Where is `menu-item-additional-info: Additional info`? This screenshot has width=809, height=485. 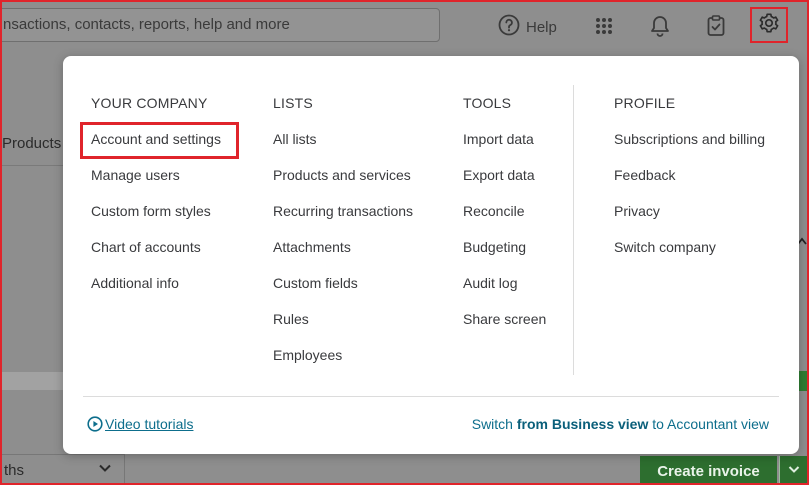 menu-item-additional-info: Additional info is located at coordinates (156, 283).